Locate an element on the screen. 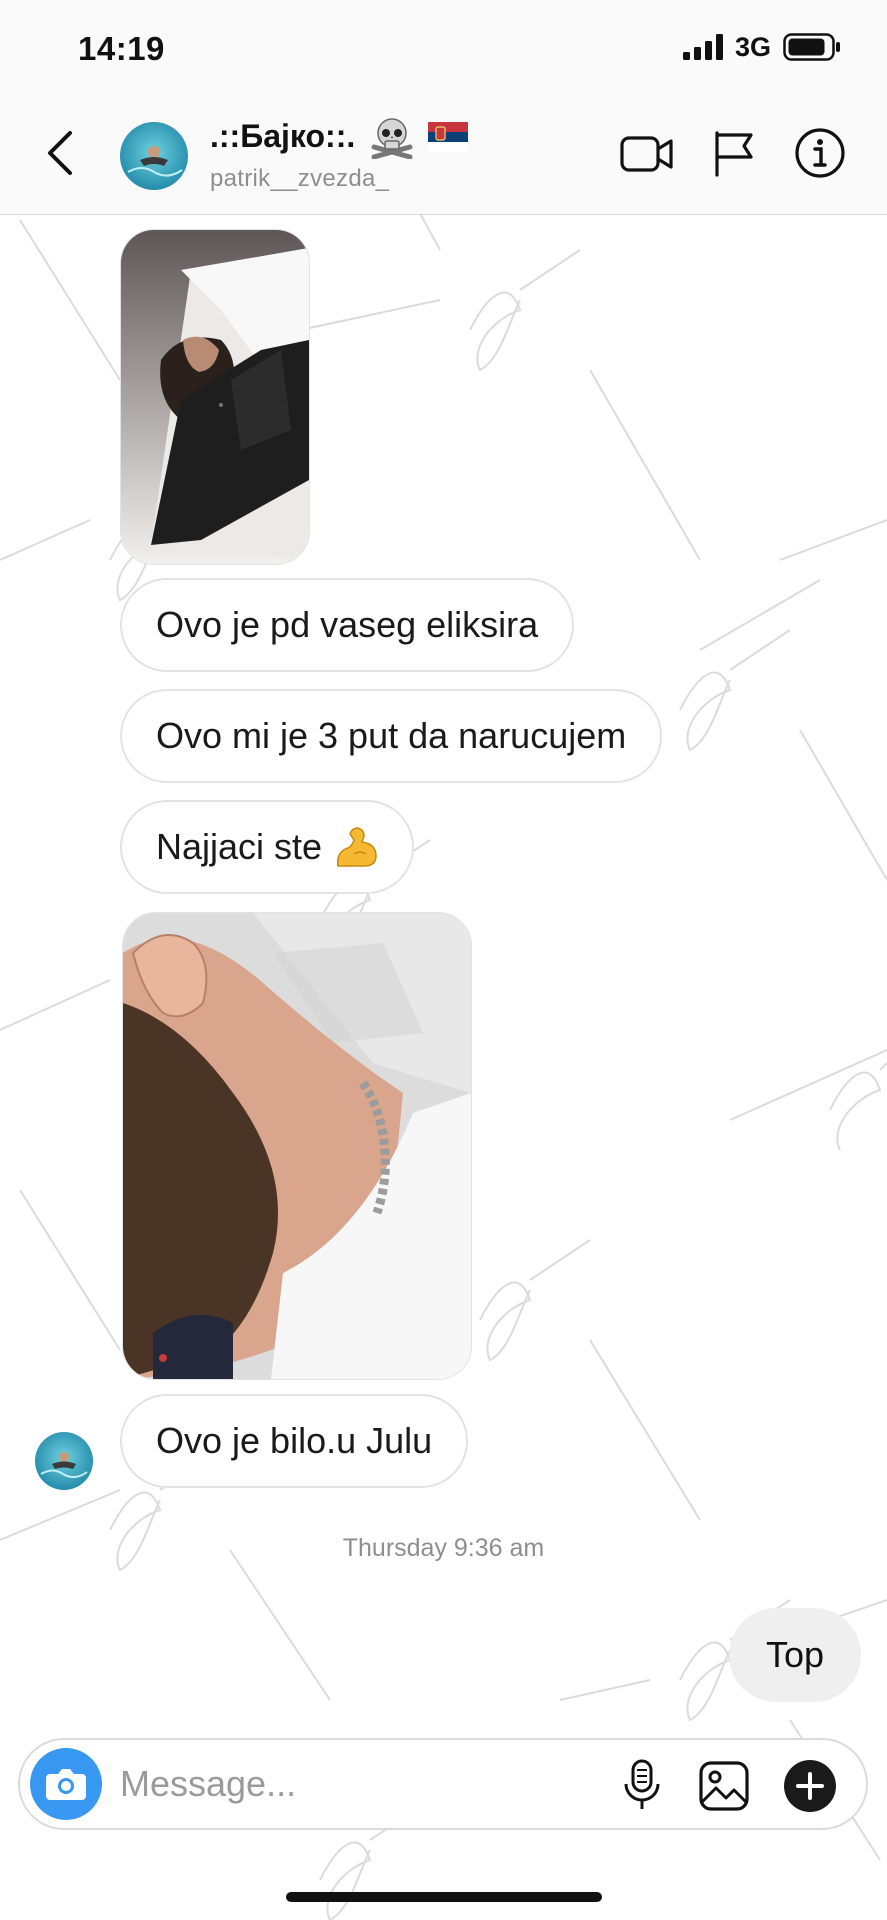 The image size is (887, 1920). info-icon is located at coordinates (820, 153).